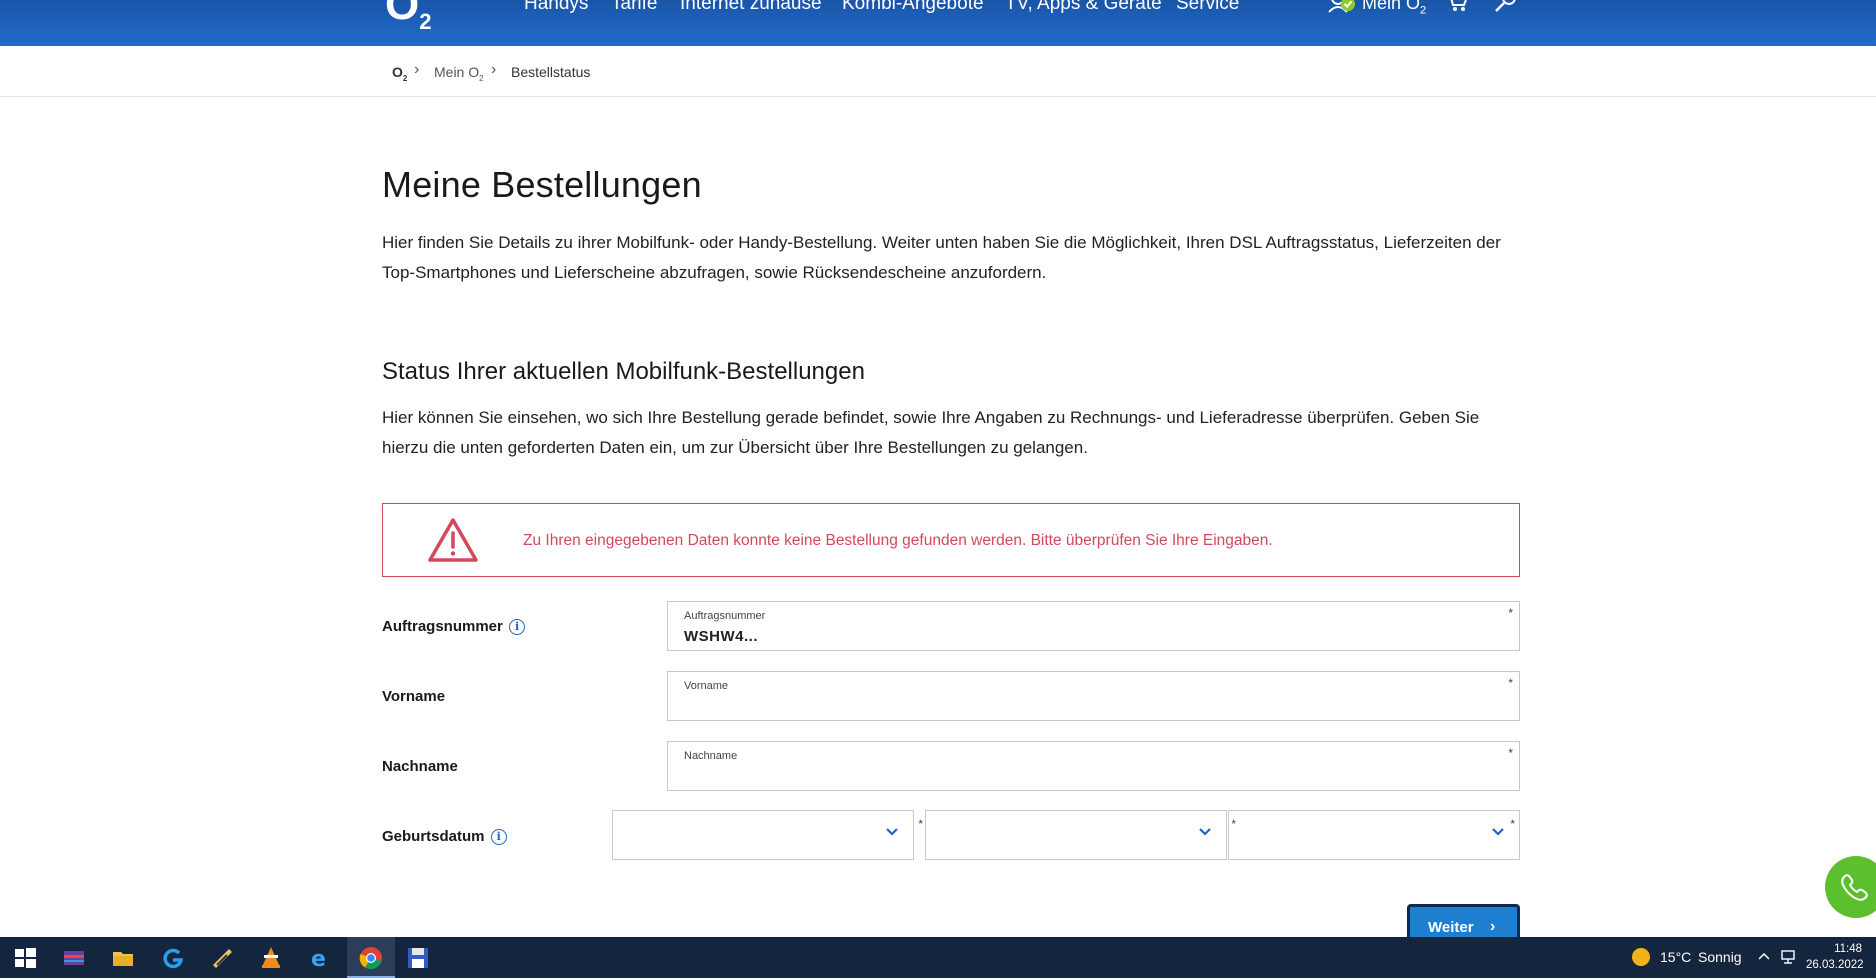 This screenshot has width=1876, height=978. I want to click on auftragsnummer-floating-label: Auftragsnummer, so click(725, 616).